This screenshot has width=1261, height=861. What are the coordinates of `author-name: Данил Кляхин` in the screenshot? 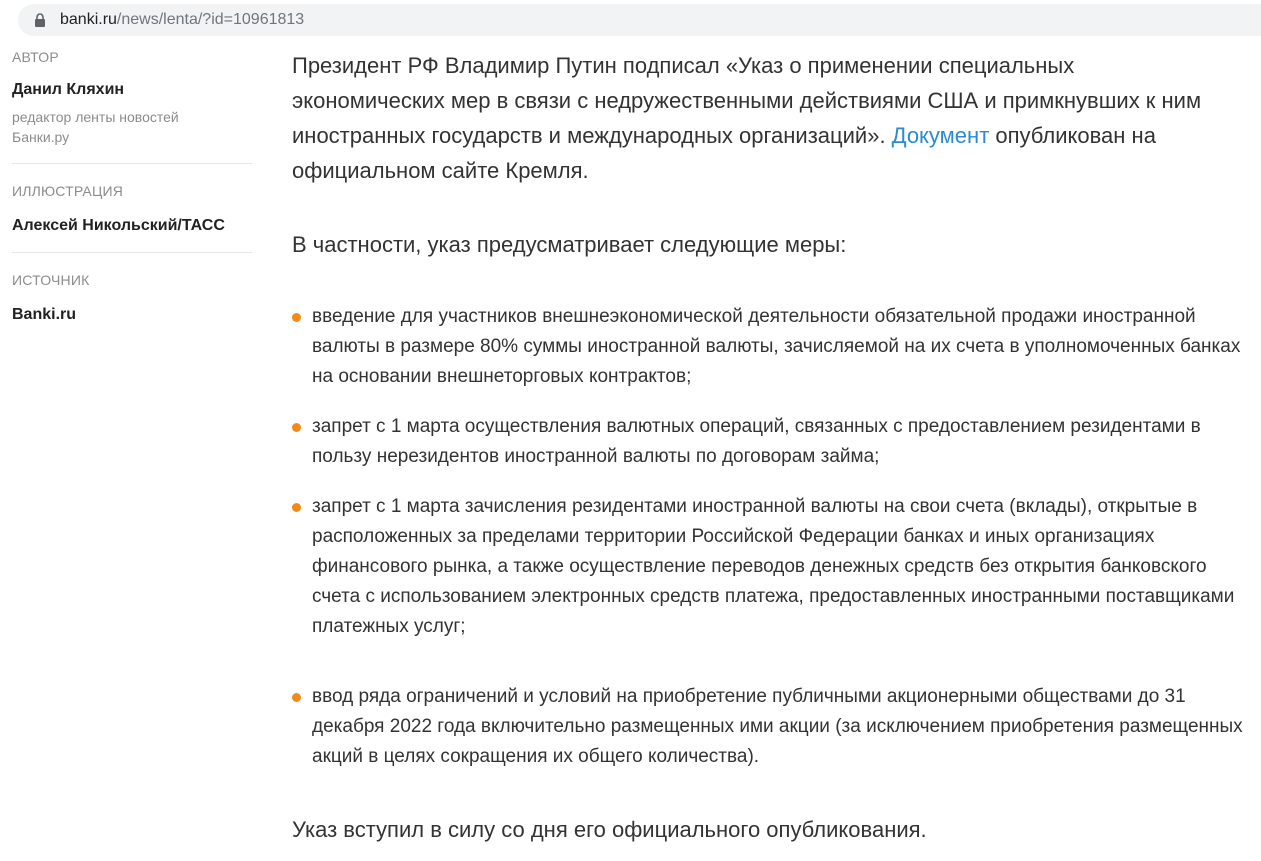 It's located at (132, 90).